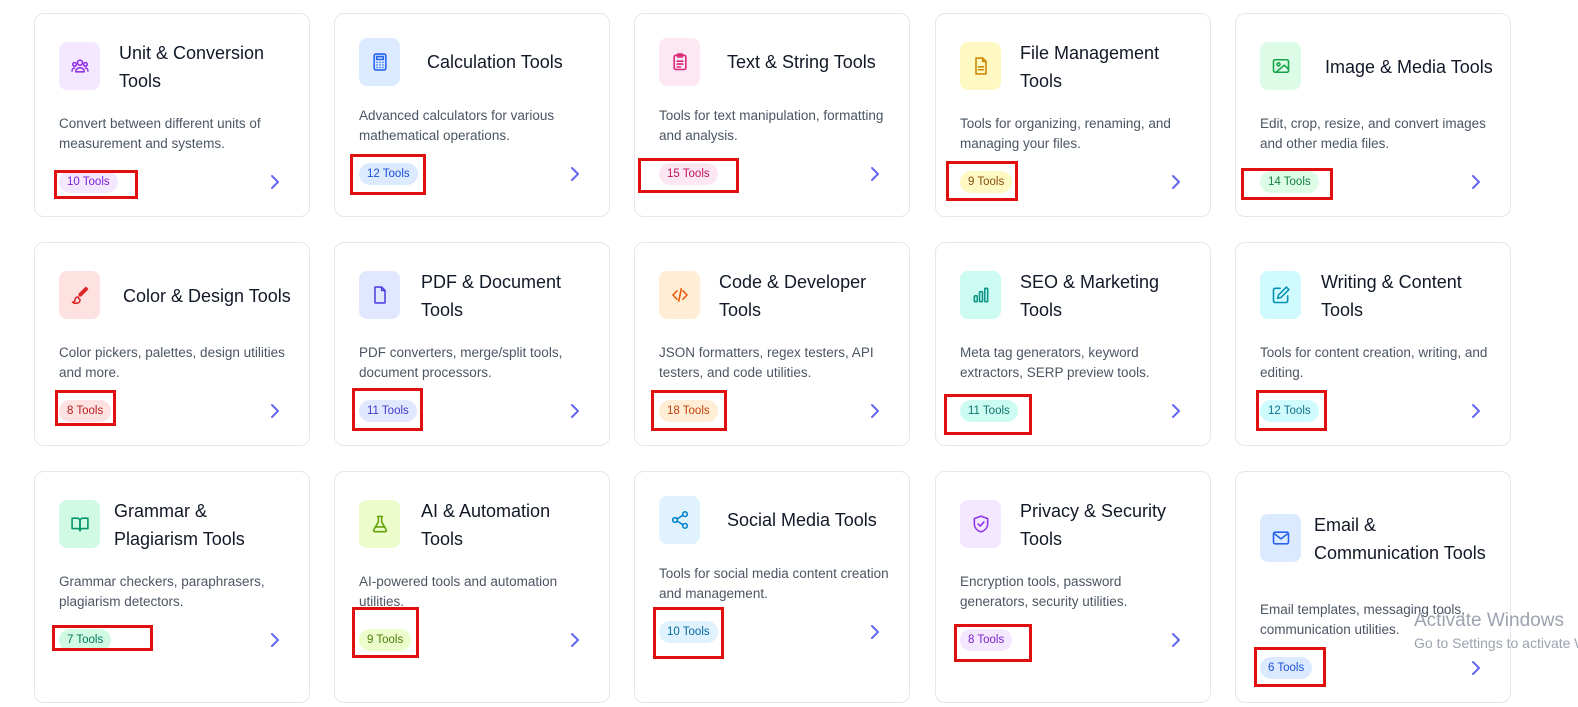 This screenshot has height=707, width=1578. Describe the element at coordinates (179, 525) in the screenshot. I see `card-title: Grammar & Plagiarism Tools` at that location.